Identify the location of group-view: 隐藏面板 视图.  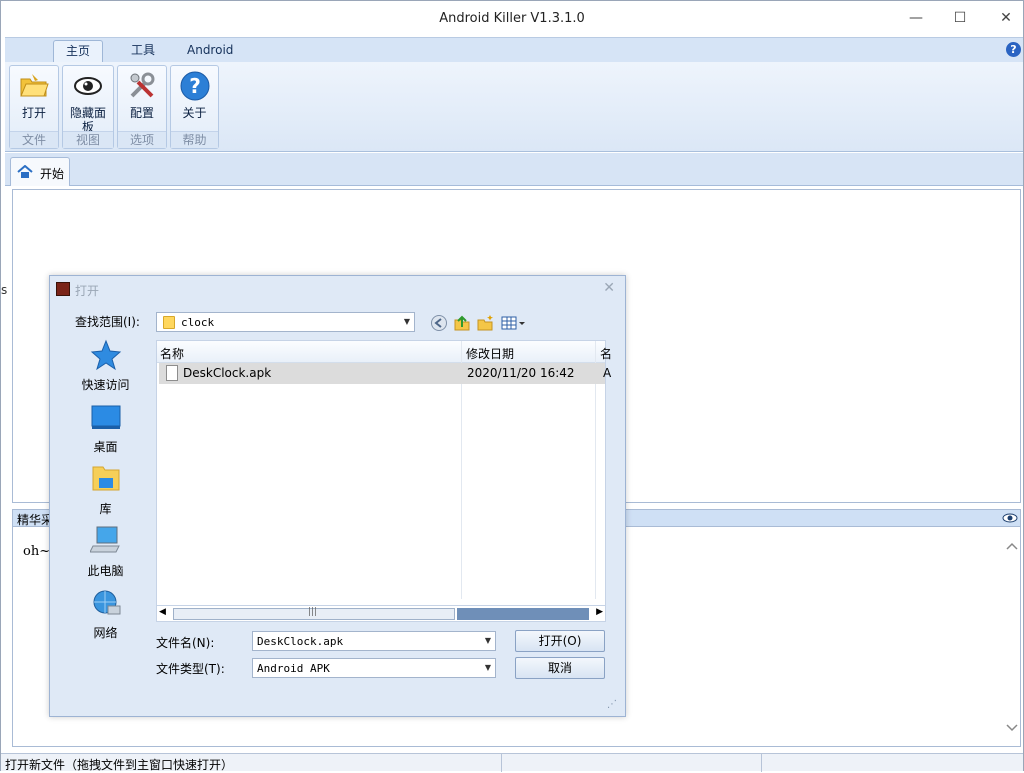
(88, 107).